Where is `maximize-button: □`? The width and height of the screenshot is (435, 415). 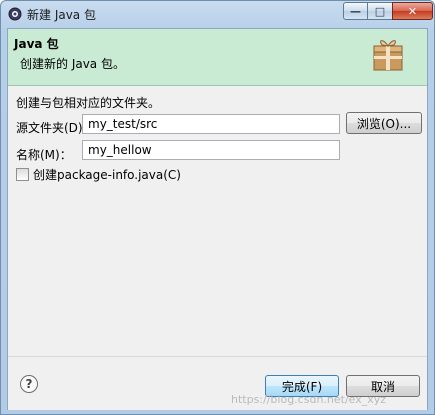
maximize-button: □ is located at coordinates (380, 11).